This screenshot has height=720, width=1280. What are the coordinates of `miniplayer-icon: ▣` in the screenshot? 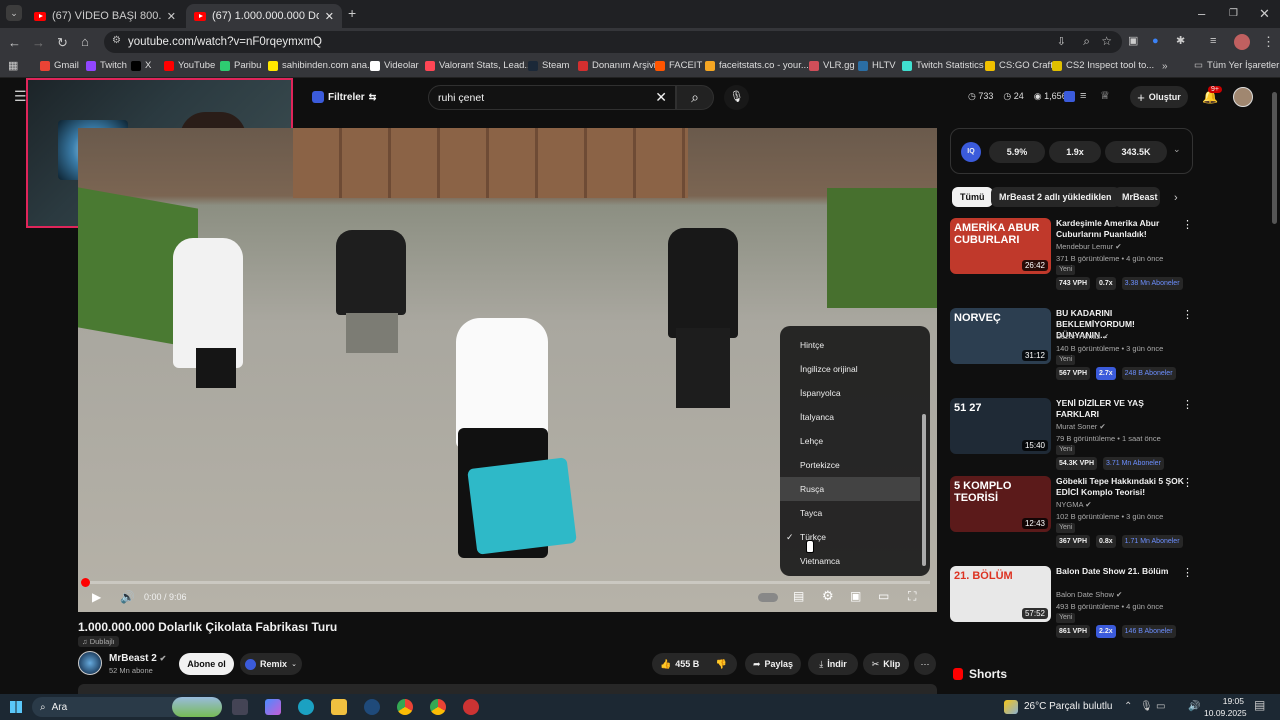 It's located at (855, 596).